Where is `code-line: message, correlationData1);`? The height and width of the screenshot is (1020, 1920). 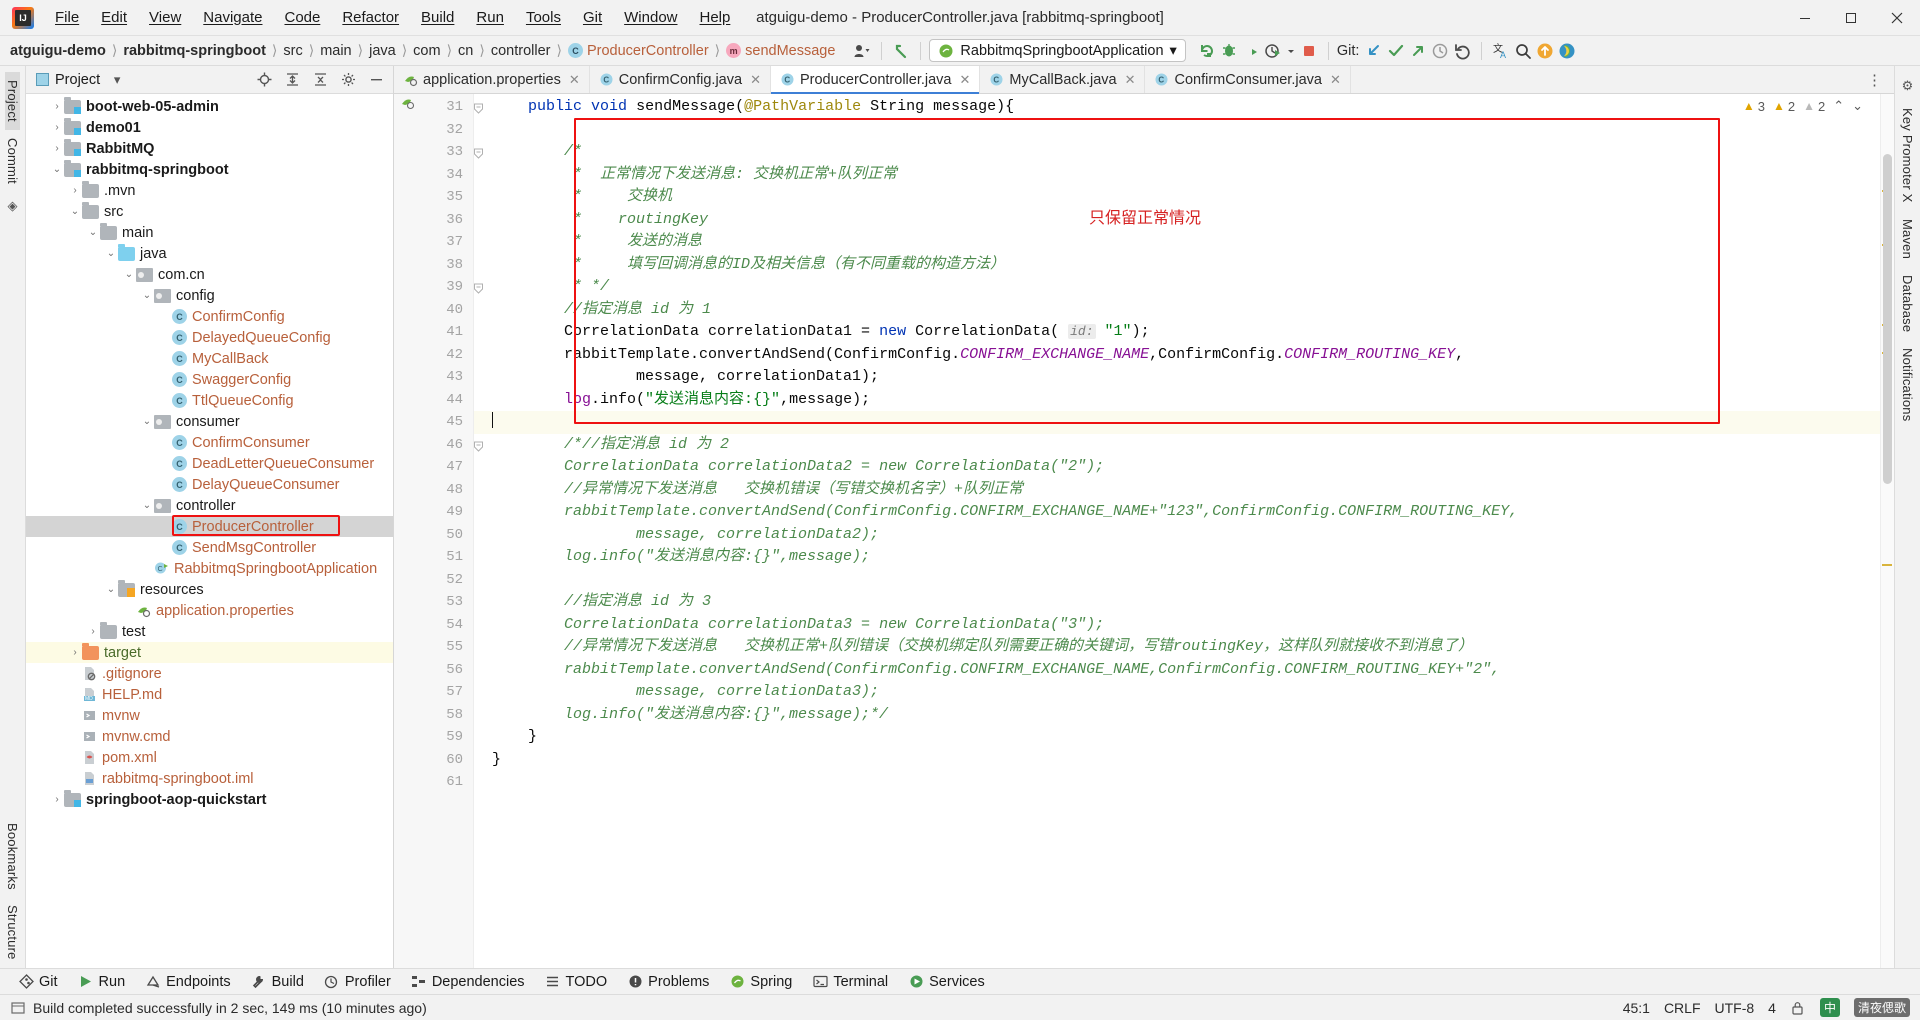
code-line: message, correlationData1); is located at coordinates (1177, 377).